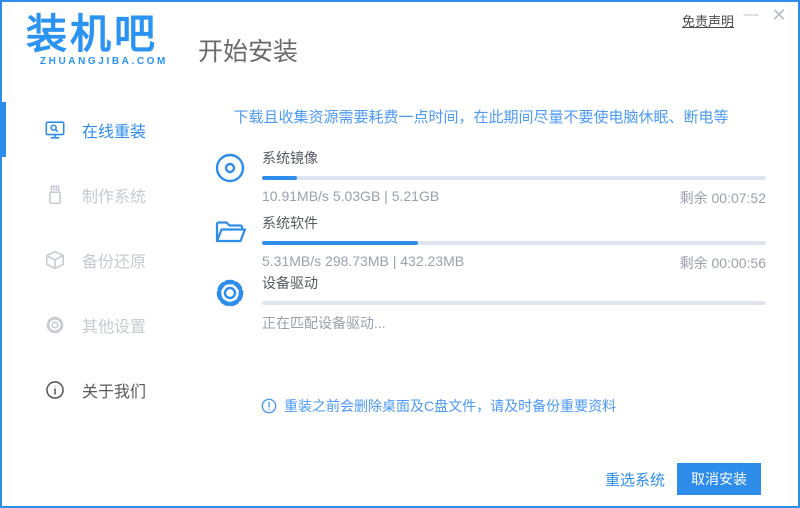  I want to click on task-name: 系统镜像, so click(290, 158).